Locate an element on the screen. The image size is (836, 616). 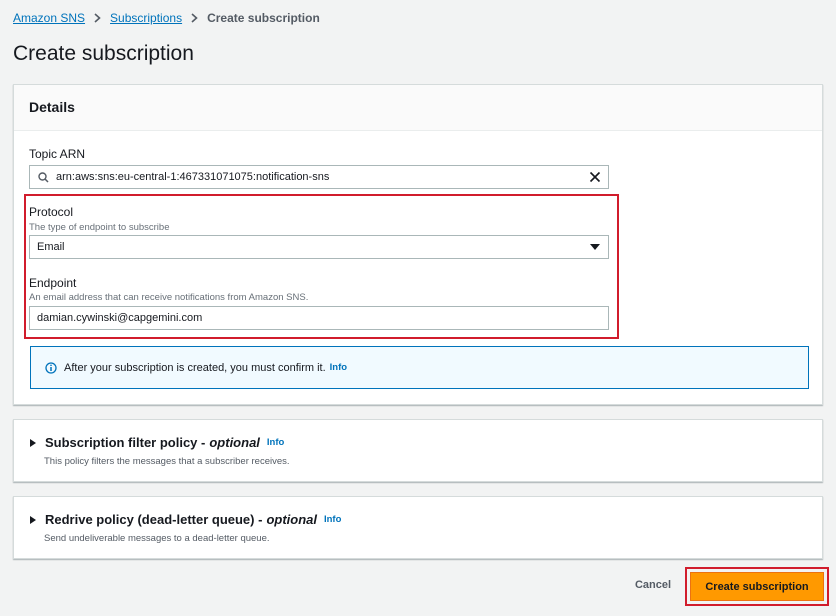
info-icon is located at coordinates (51, 367).